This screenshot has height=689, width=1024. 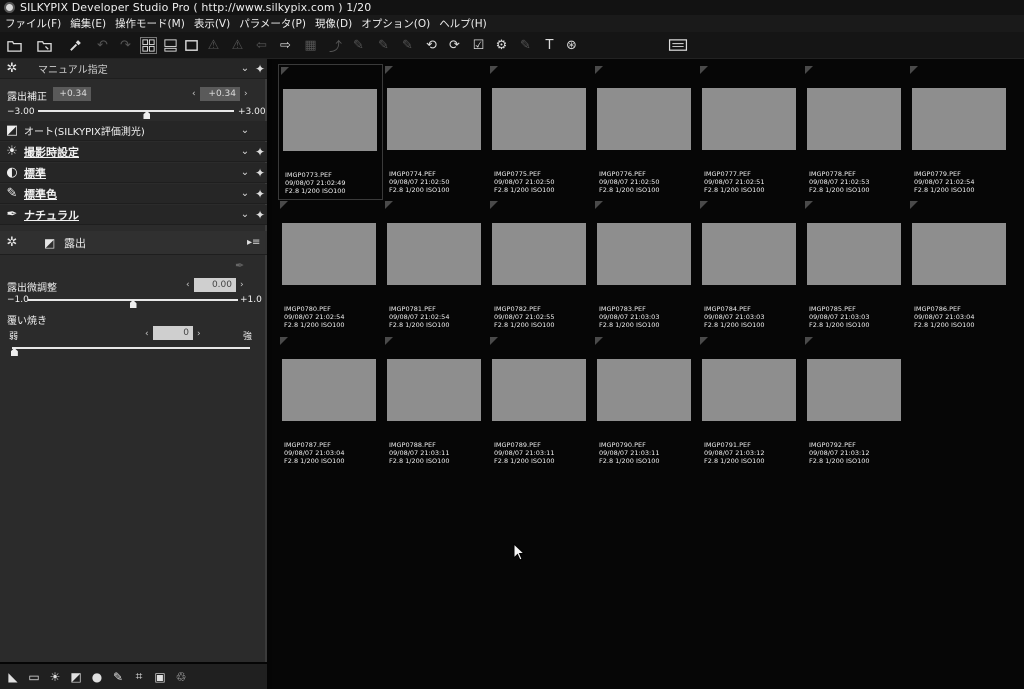 What do you see at coordinates (173, 333) in the screenshot?
I see `dodge-value: 0` at bounding box center [173, 333].